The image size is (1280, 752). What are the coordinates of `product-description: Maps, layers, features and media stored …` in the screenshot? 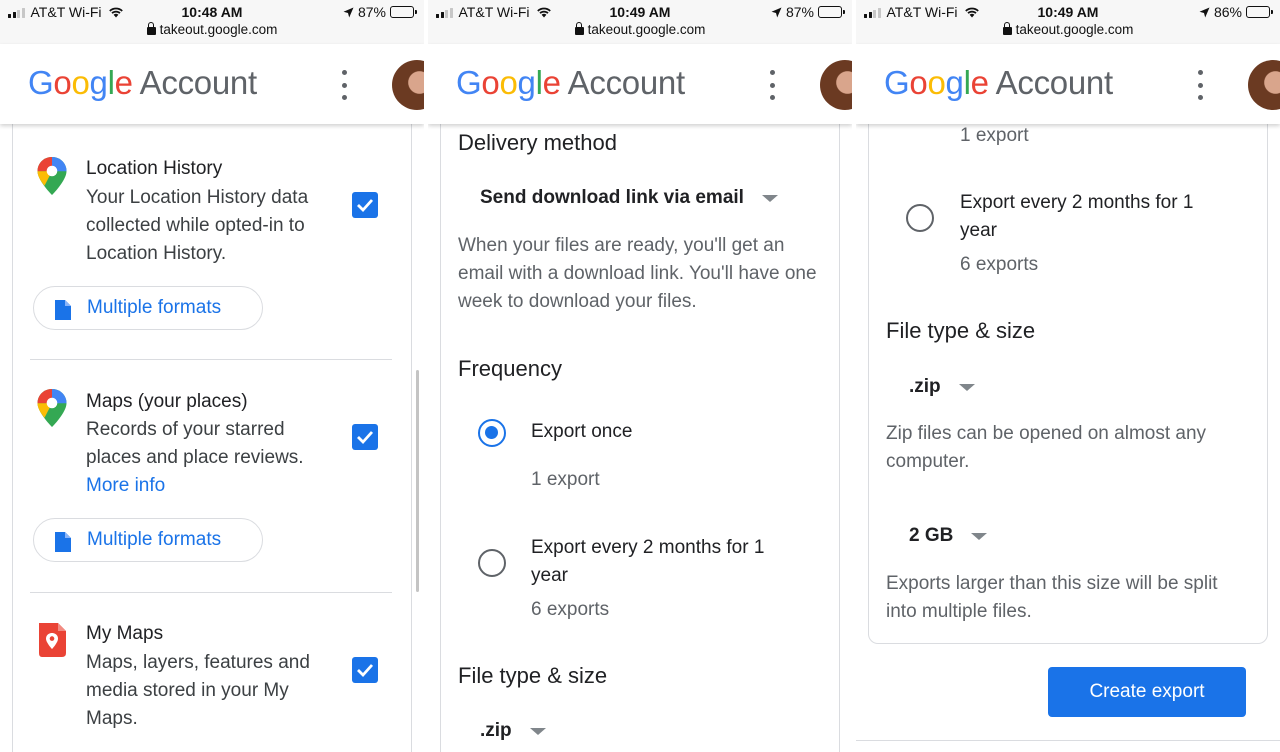 It's located at (198, 690).